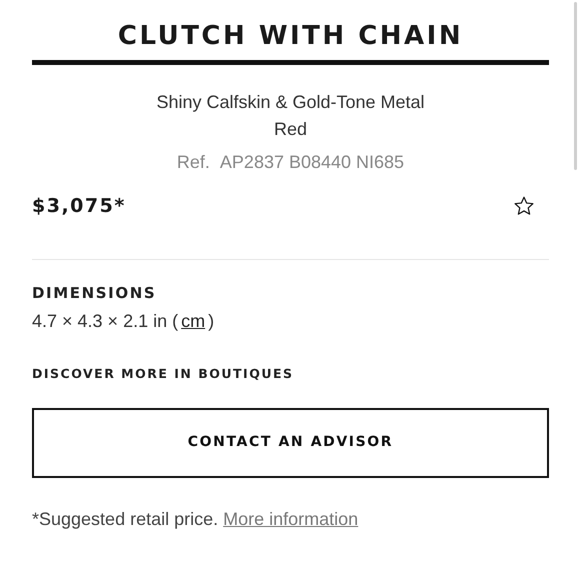 The image size is (580, 580). Describe the element at coordinates (290, 443) in the screenshot. I see `contact-advisor-button: CONTACT AN ADVISOR` at that location.